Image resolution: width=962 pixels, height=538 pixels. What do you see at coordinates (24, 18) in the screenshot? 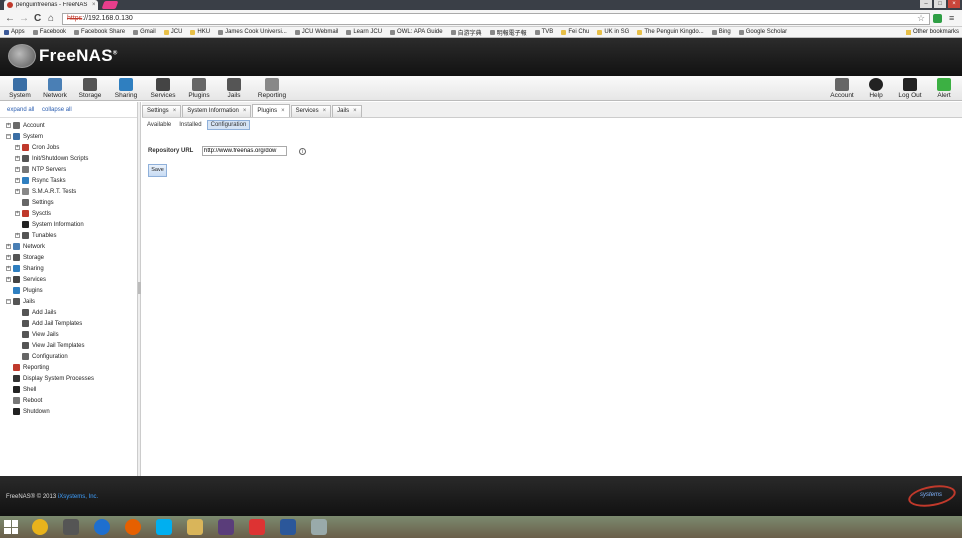
I see `forward-button: →` at bounding box center [24, 18].